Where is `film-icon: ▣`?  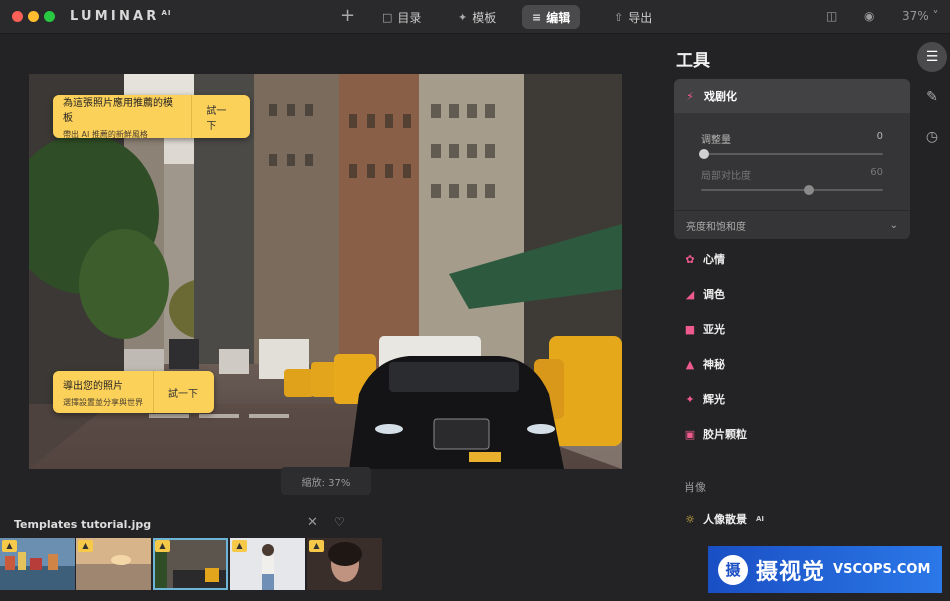
film-icon: ▣ is located at coordinates (690, 434).